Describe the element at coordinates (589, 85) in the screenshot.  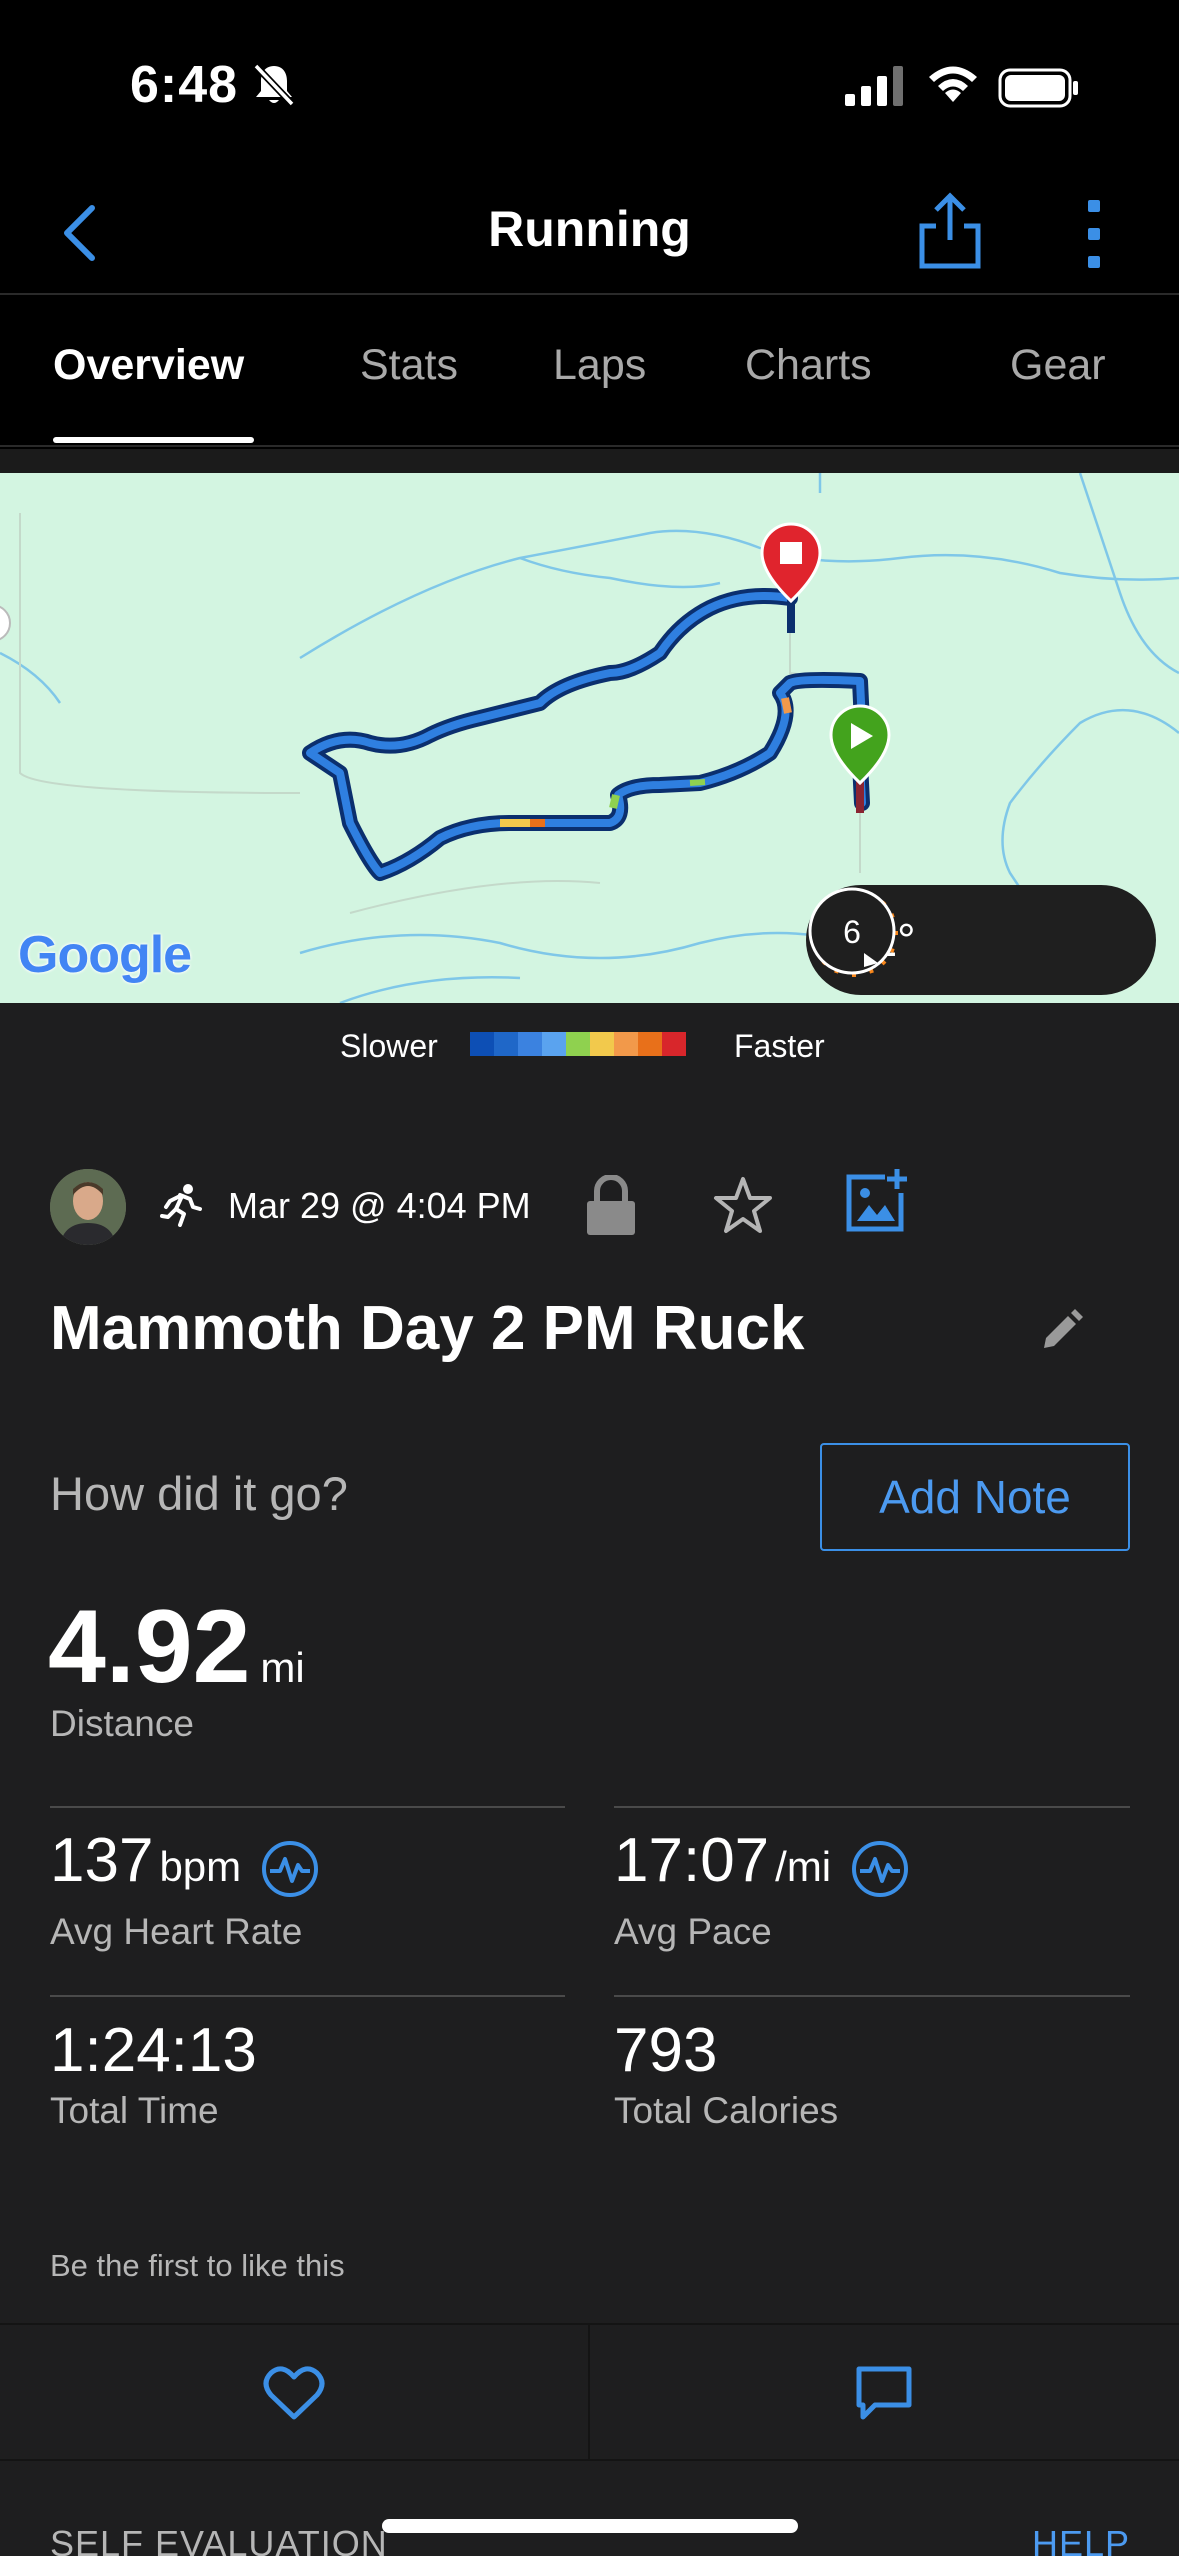
I see `status-bar: 6:48` at that location.